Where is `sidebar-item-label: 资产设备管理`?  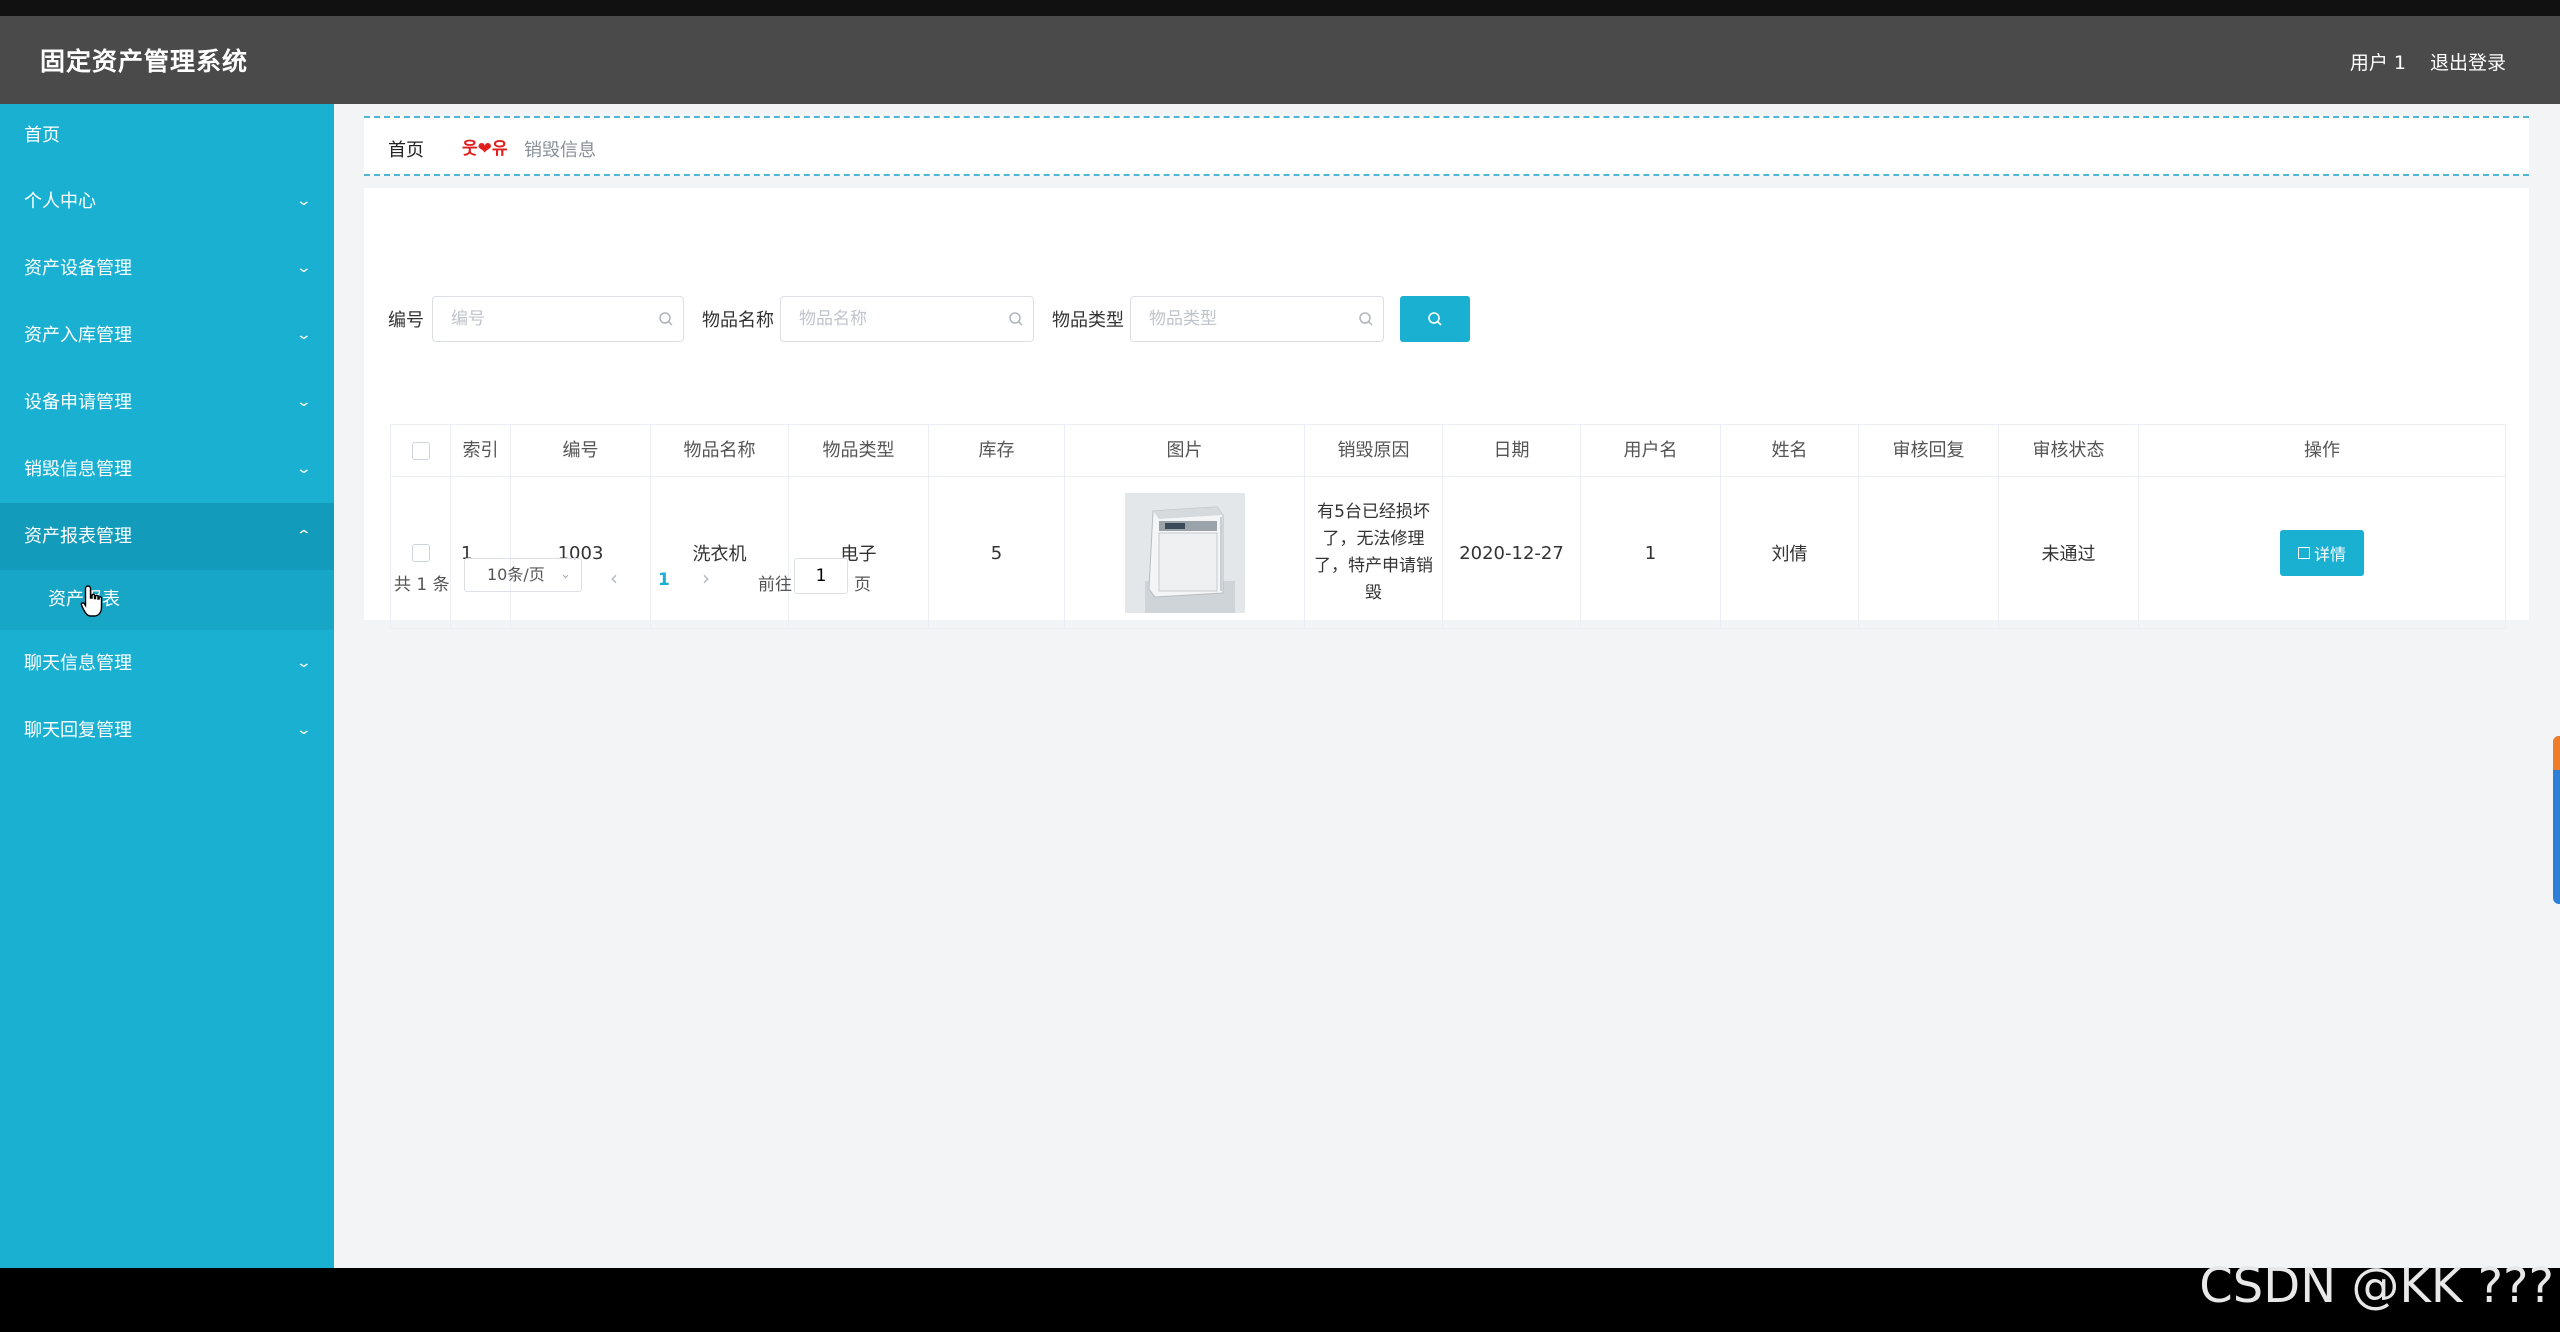 sidebar-item-label: 资产设备管理 is located at coordinates (78, 268).